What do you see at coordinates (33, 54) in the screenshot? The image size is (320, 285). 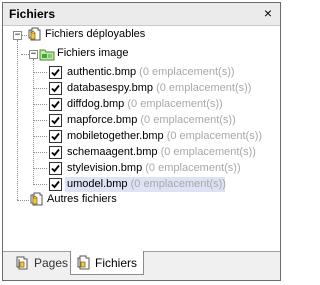 I see `collapse-toggle-images: −` at bounding box center [33, 54].